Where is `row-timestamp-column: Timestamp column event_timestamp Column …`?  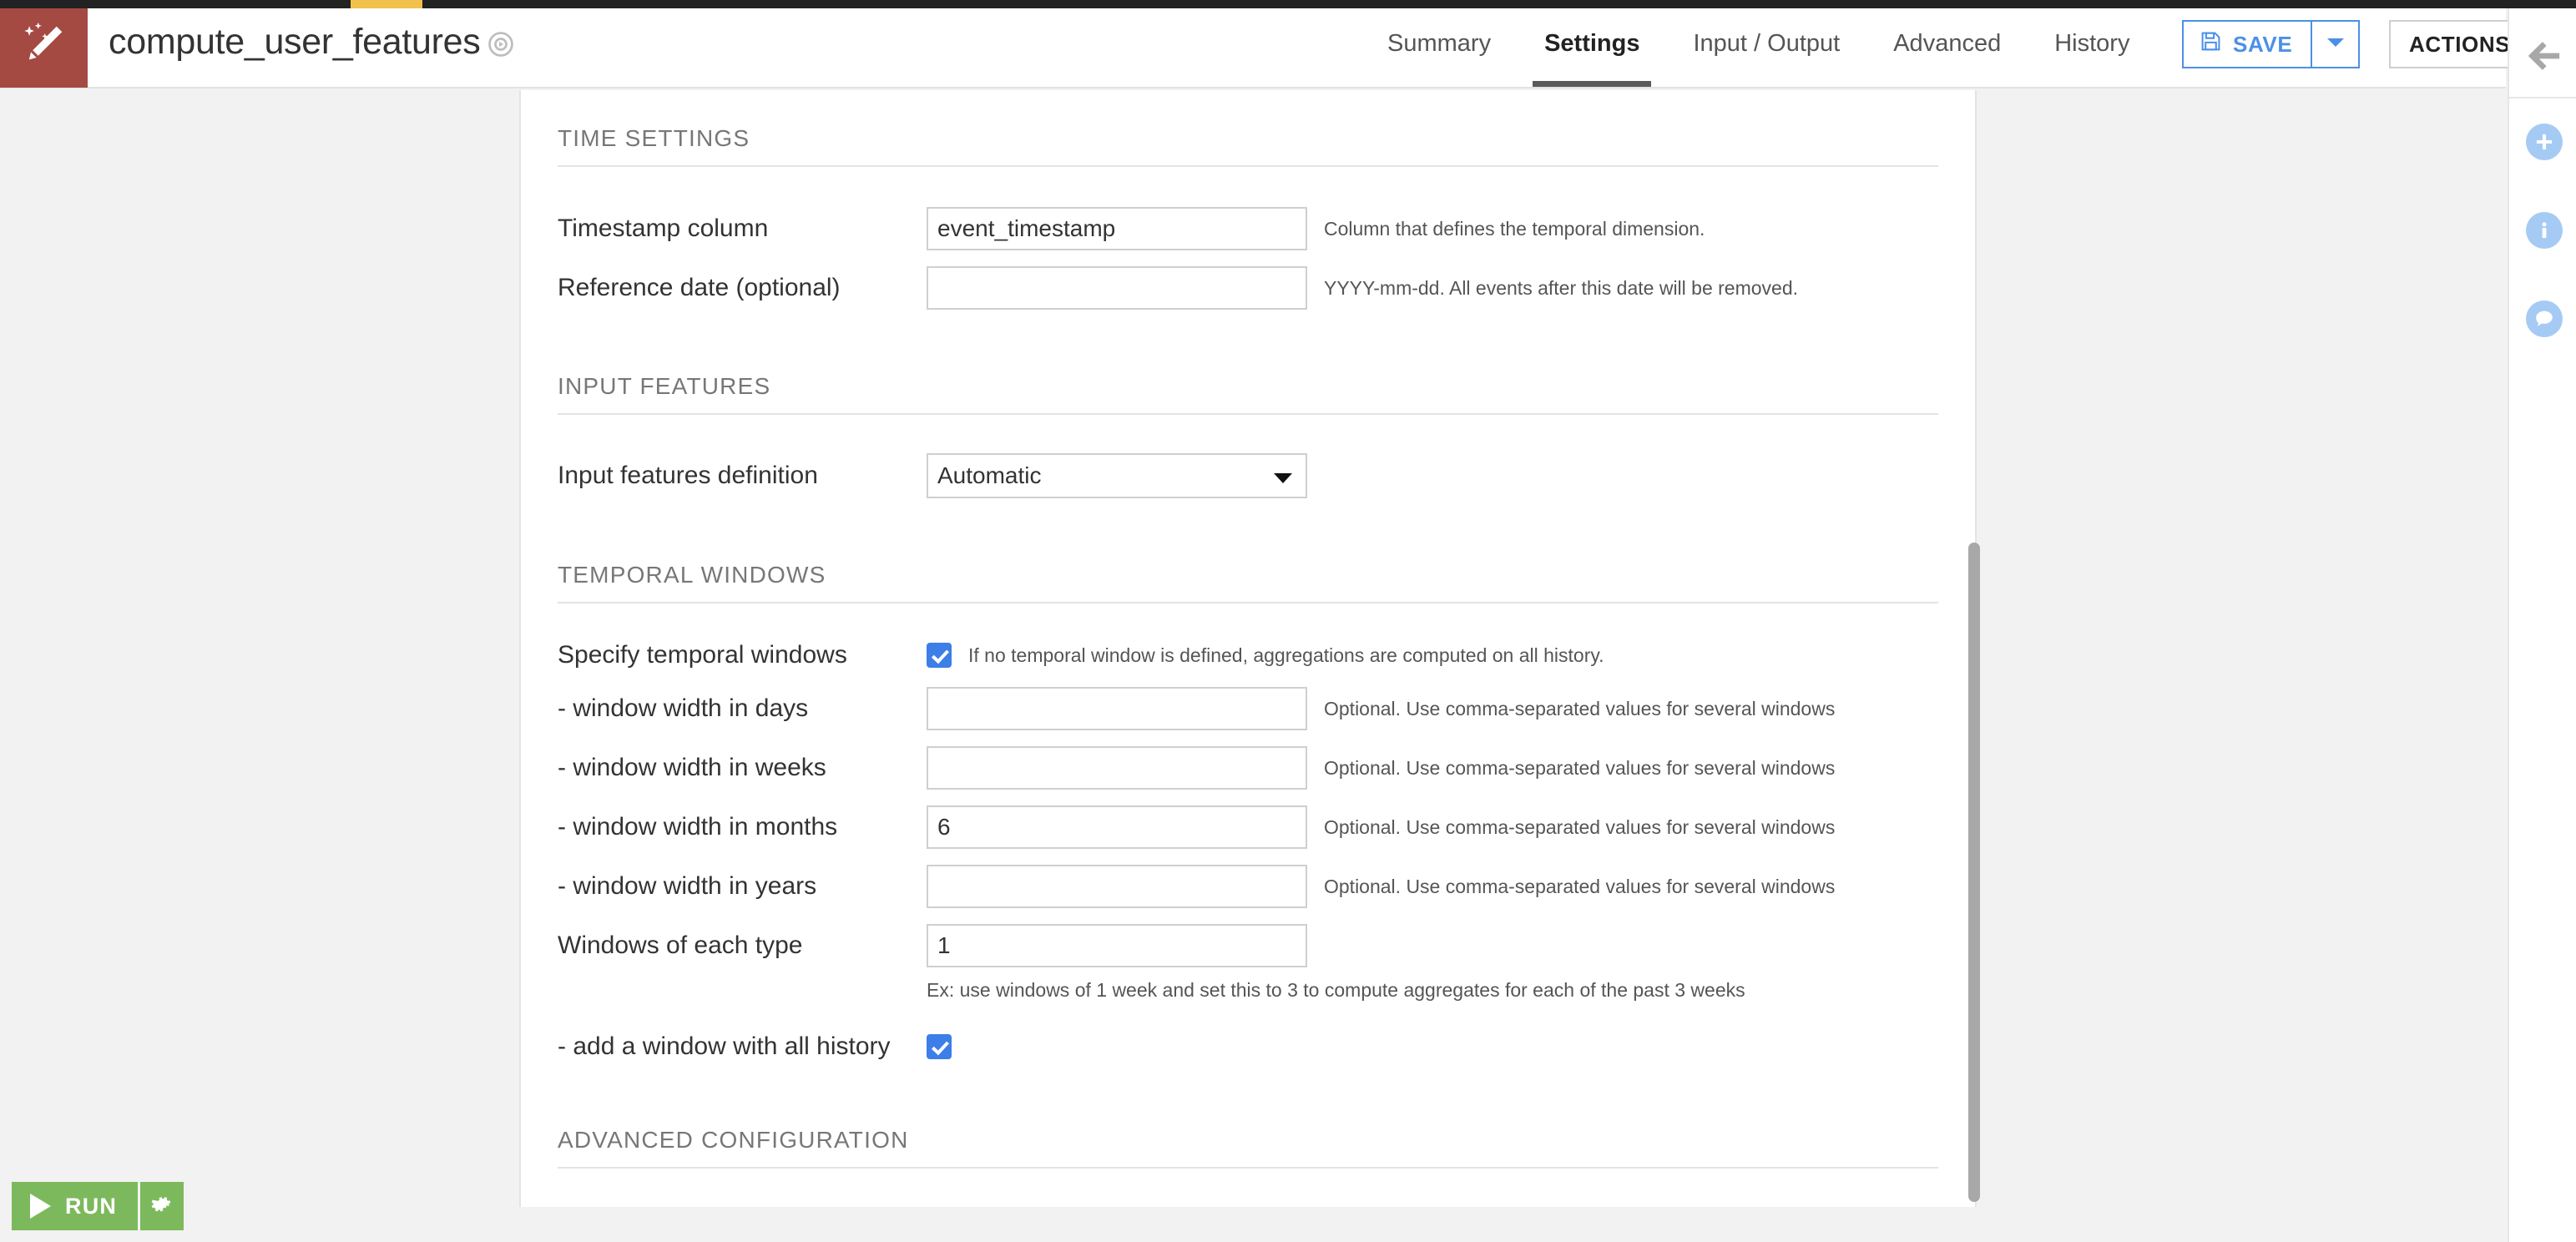
row-timestamp-column: Timestamp column event_timestamp Column … is located at coordinates (1266, 228).